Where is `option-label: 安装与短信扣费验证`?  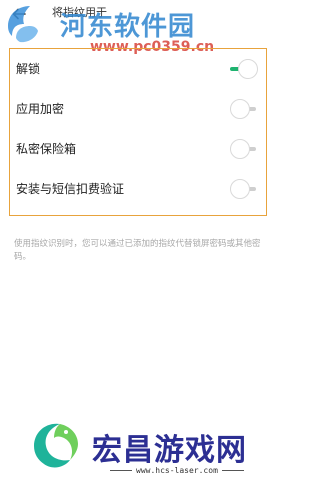
option-label: 安装与短信扣费验证 is located at coordinates (70, 189).